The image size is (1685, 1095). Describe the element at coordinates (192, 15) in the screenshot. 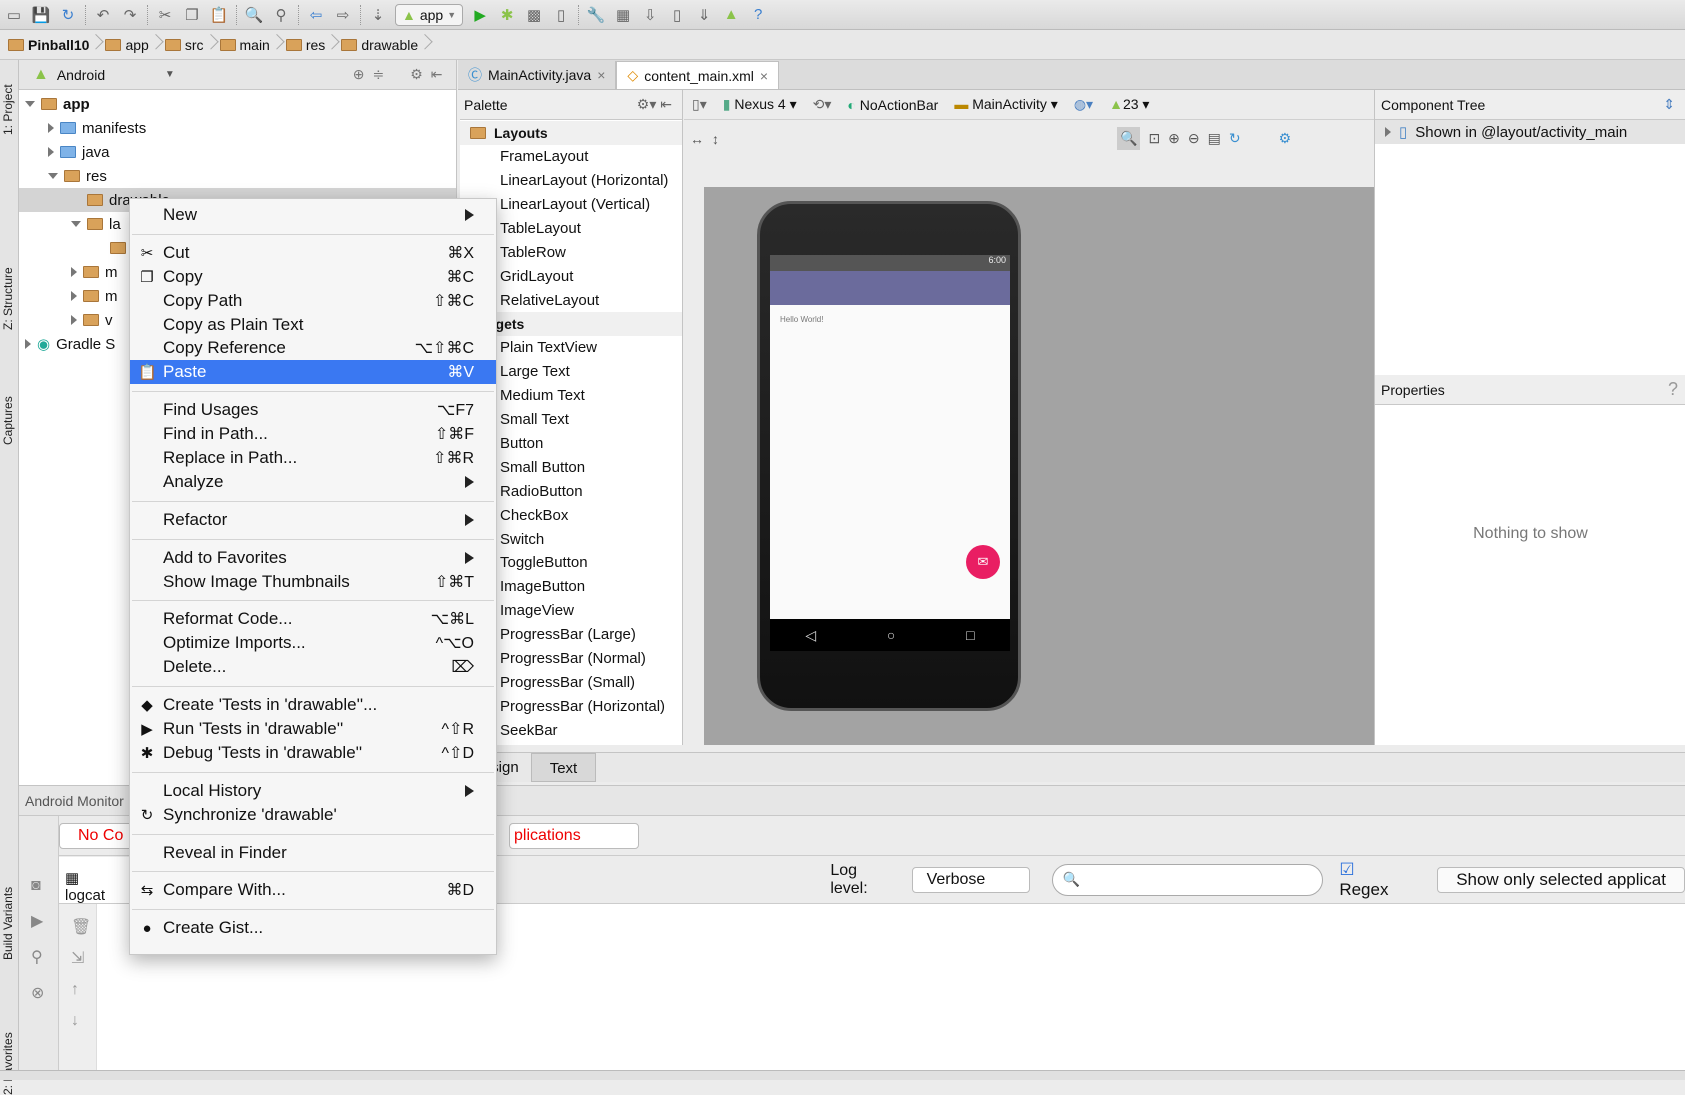

I see `copy-icon: ❐` at that location.